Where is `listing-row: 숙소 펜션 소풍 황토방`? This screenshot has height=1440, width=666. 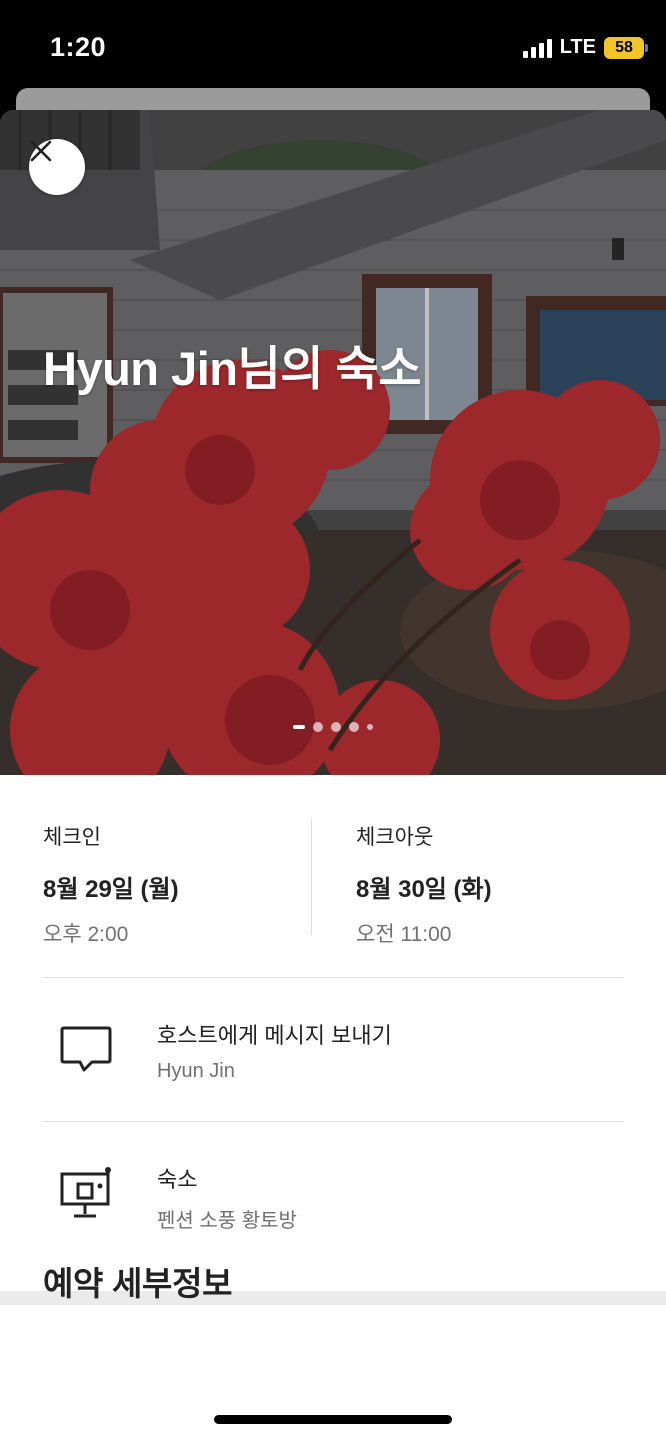 listing-row: 숙소 펜션 소풍 황토방 is located at coordinates (333, 1194).